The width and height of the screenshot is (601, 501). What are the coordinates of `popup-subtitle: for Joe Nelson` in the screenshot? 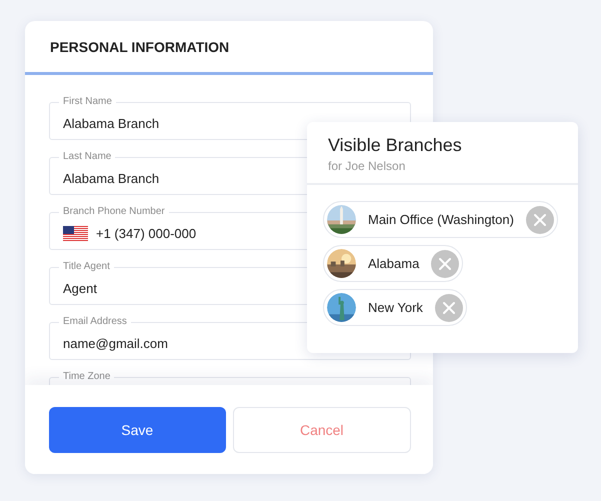 It's located at (367, 166).